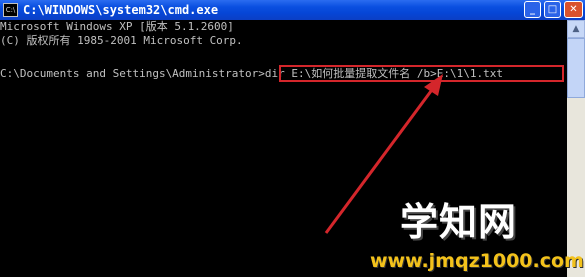 The width and height of the screenshot is (585, 277). Describe the element at coordinates (292, 10) in the screenshot. I see `title-bar: C:\ C:\WINDOWS\system32\cmd.exe _ □ ✕` at that location.